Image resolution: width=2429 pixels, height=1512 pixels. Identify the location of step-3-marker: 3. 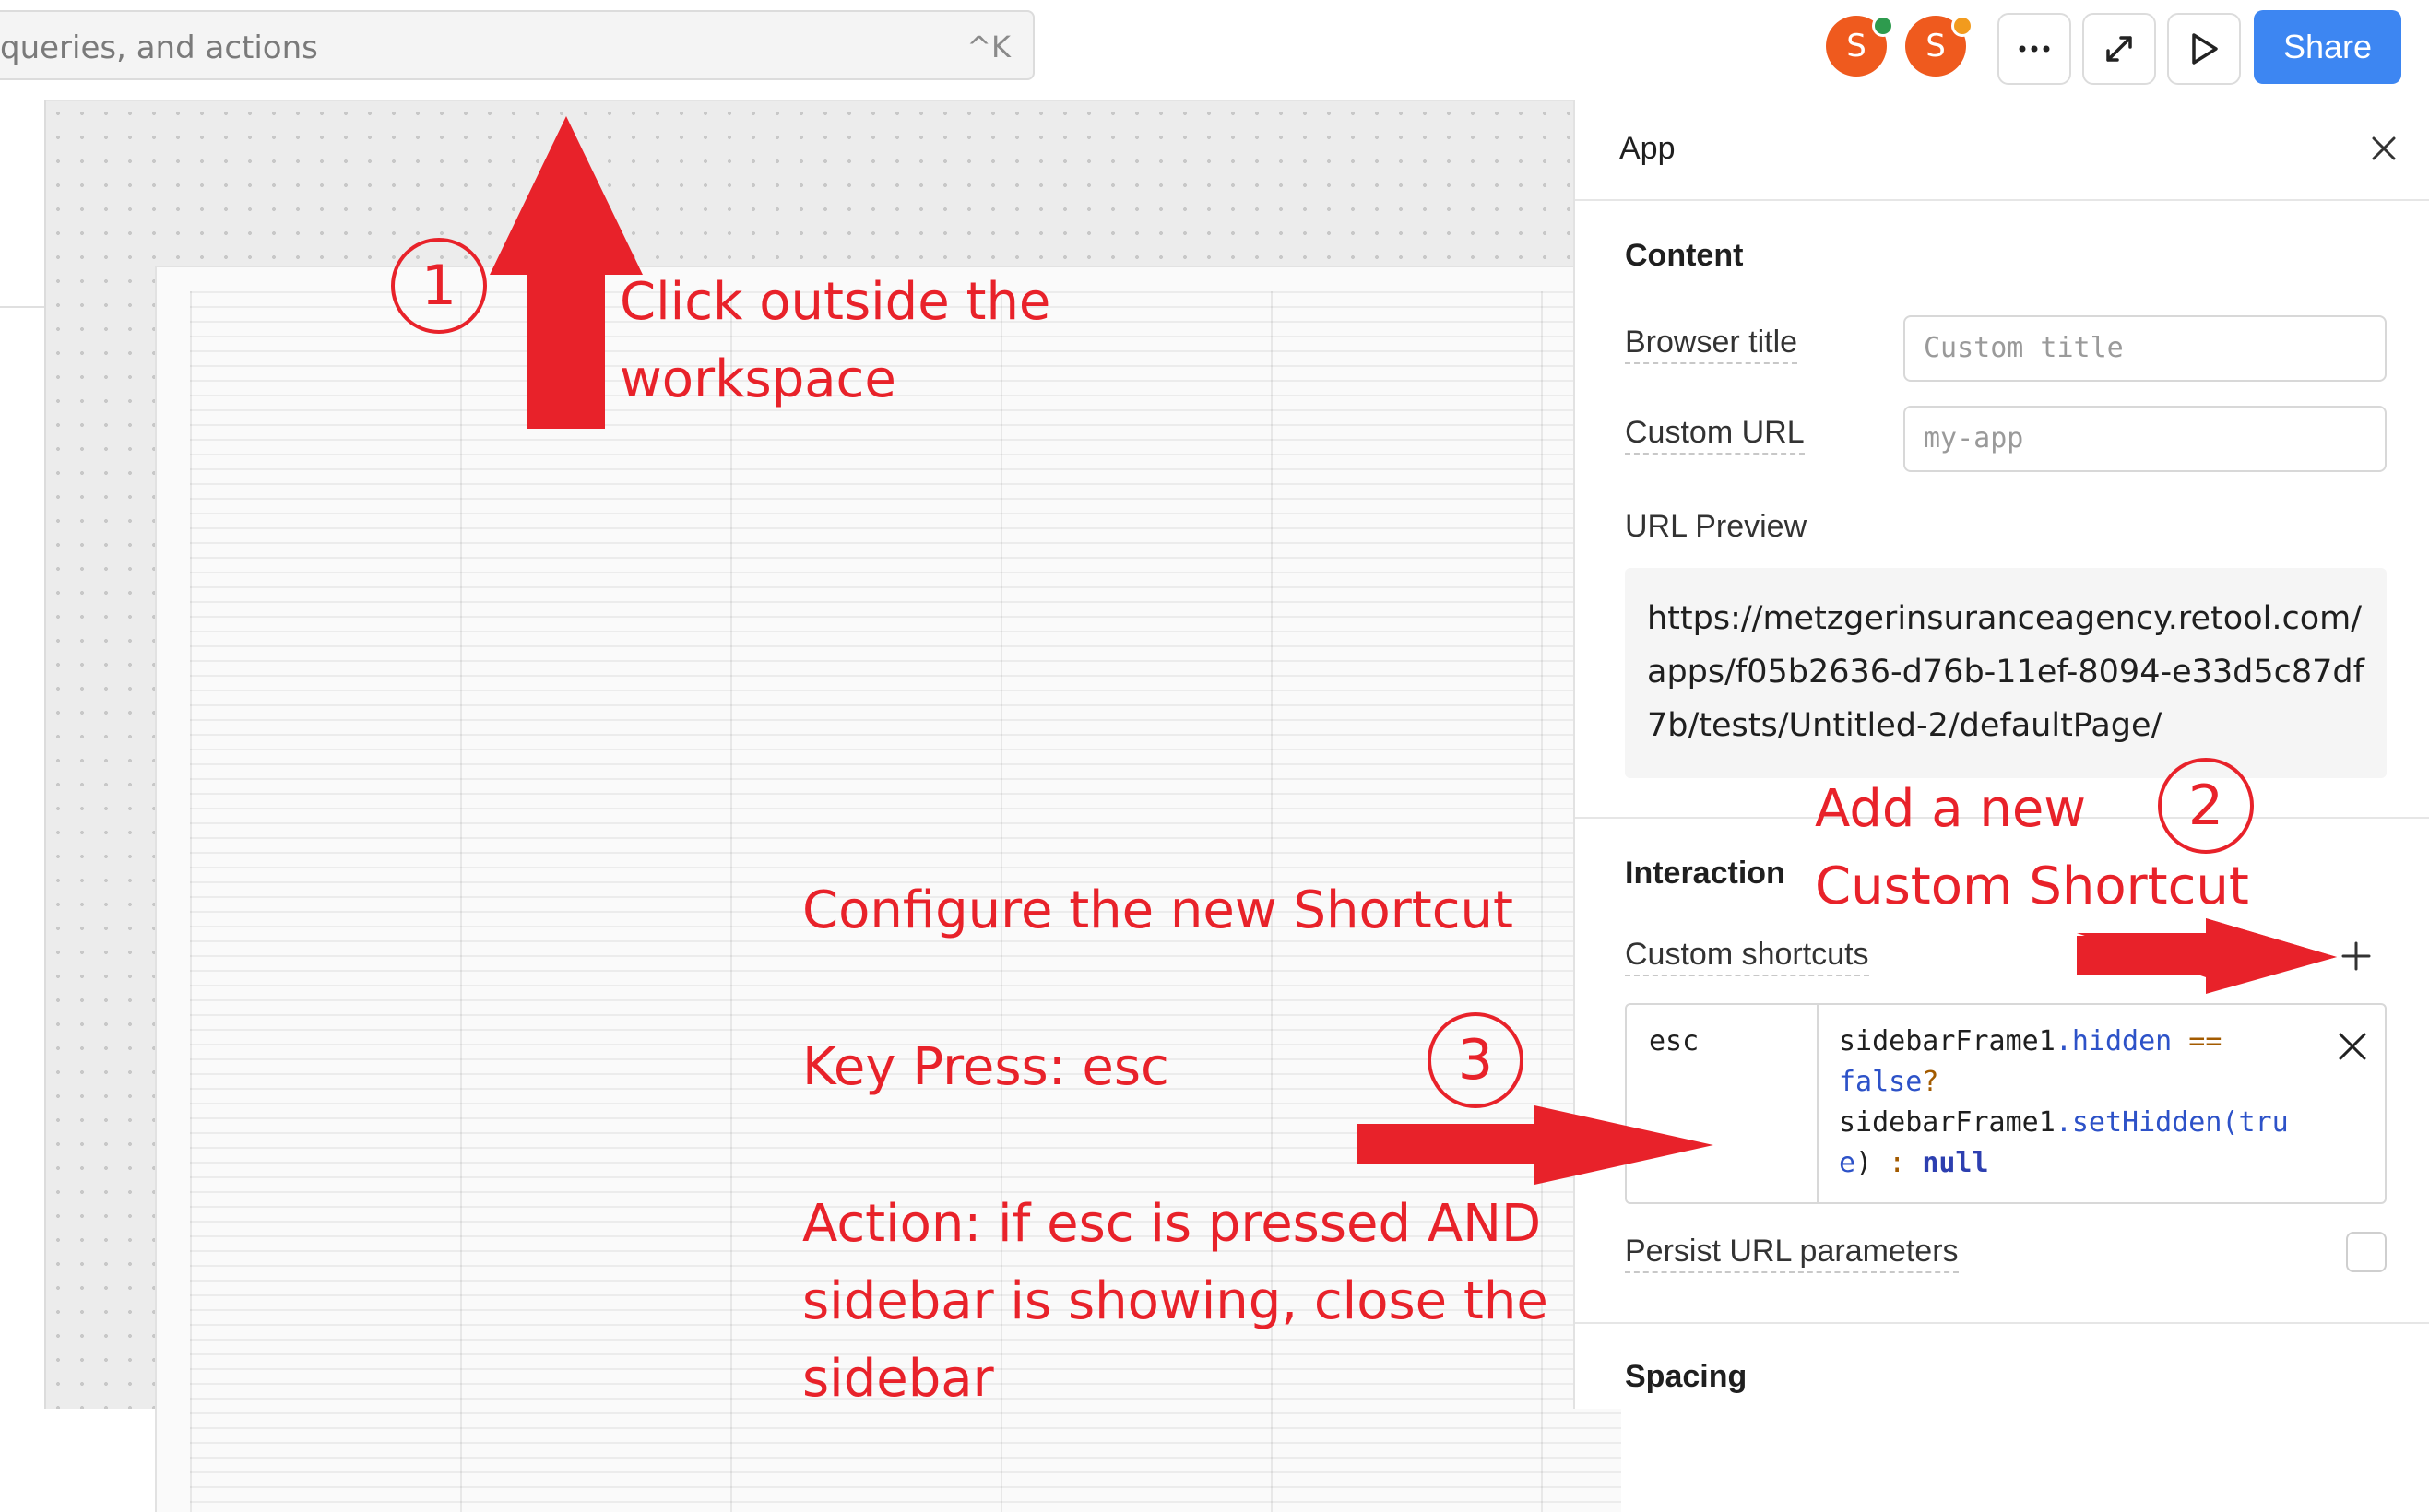
(1476, 1060).